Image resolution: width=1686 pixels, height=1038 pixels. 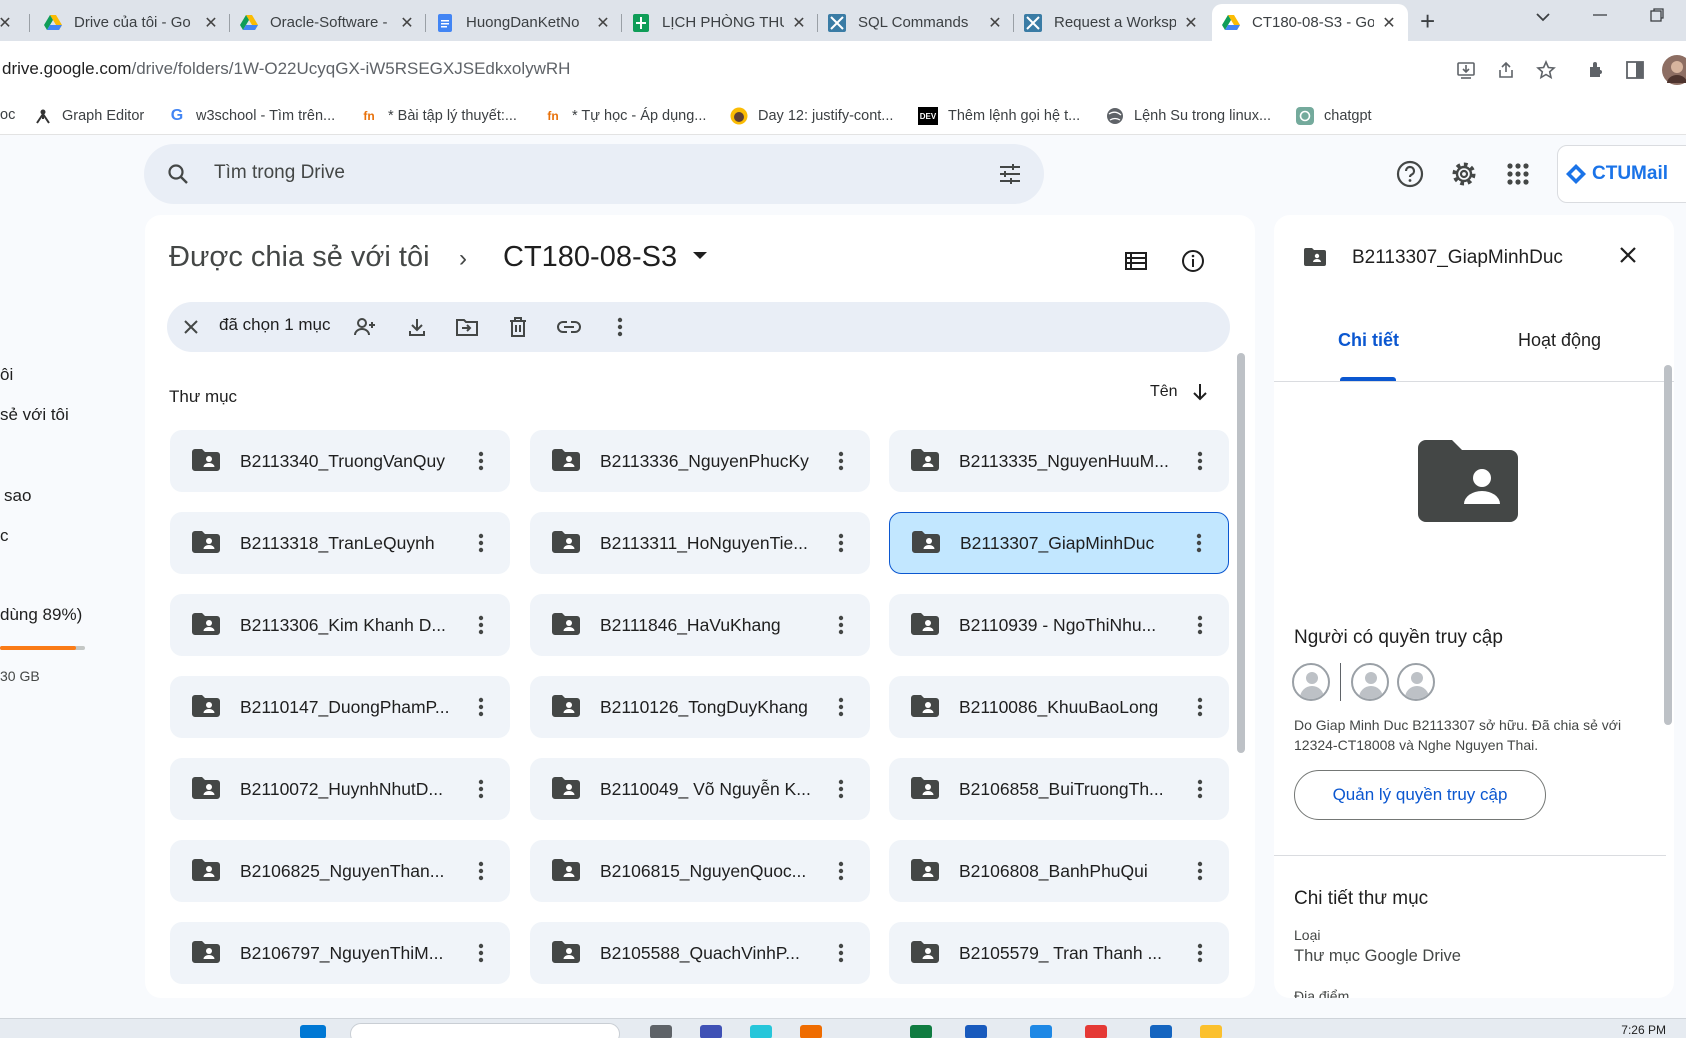 What do you see at coordinates (485, 1030) in the screenshot?
I see `taskbar-search` at bounding box center [485, 1030].